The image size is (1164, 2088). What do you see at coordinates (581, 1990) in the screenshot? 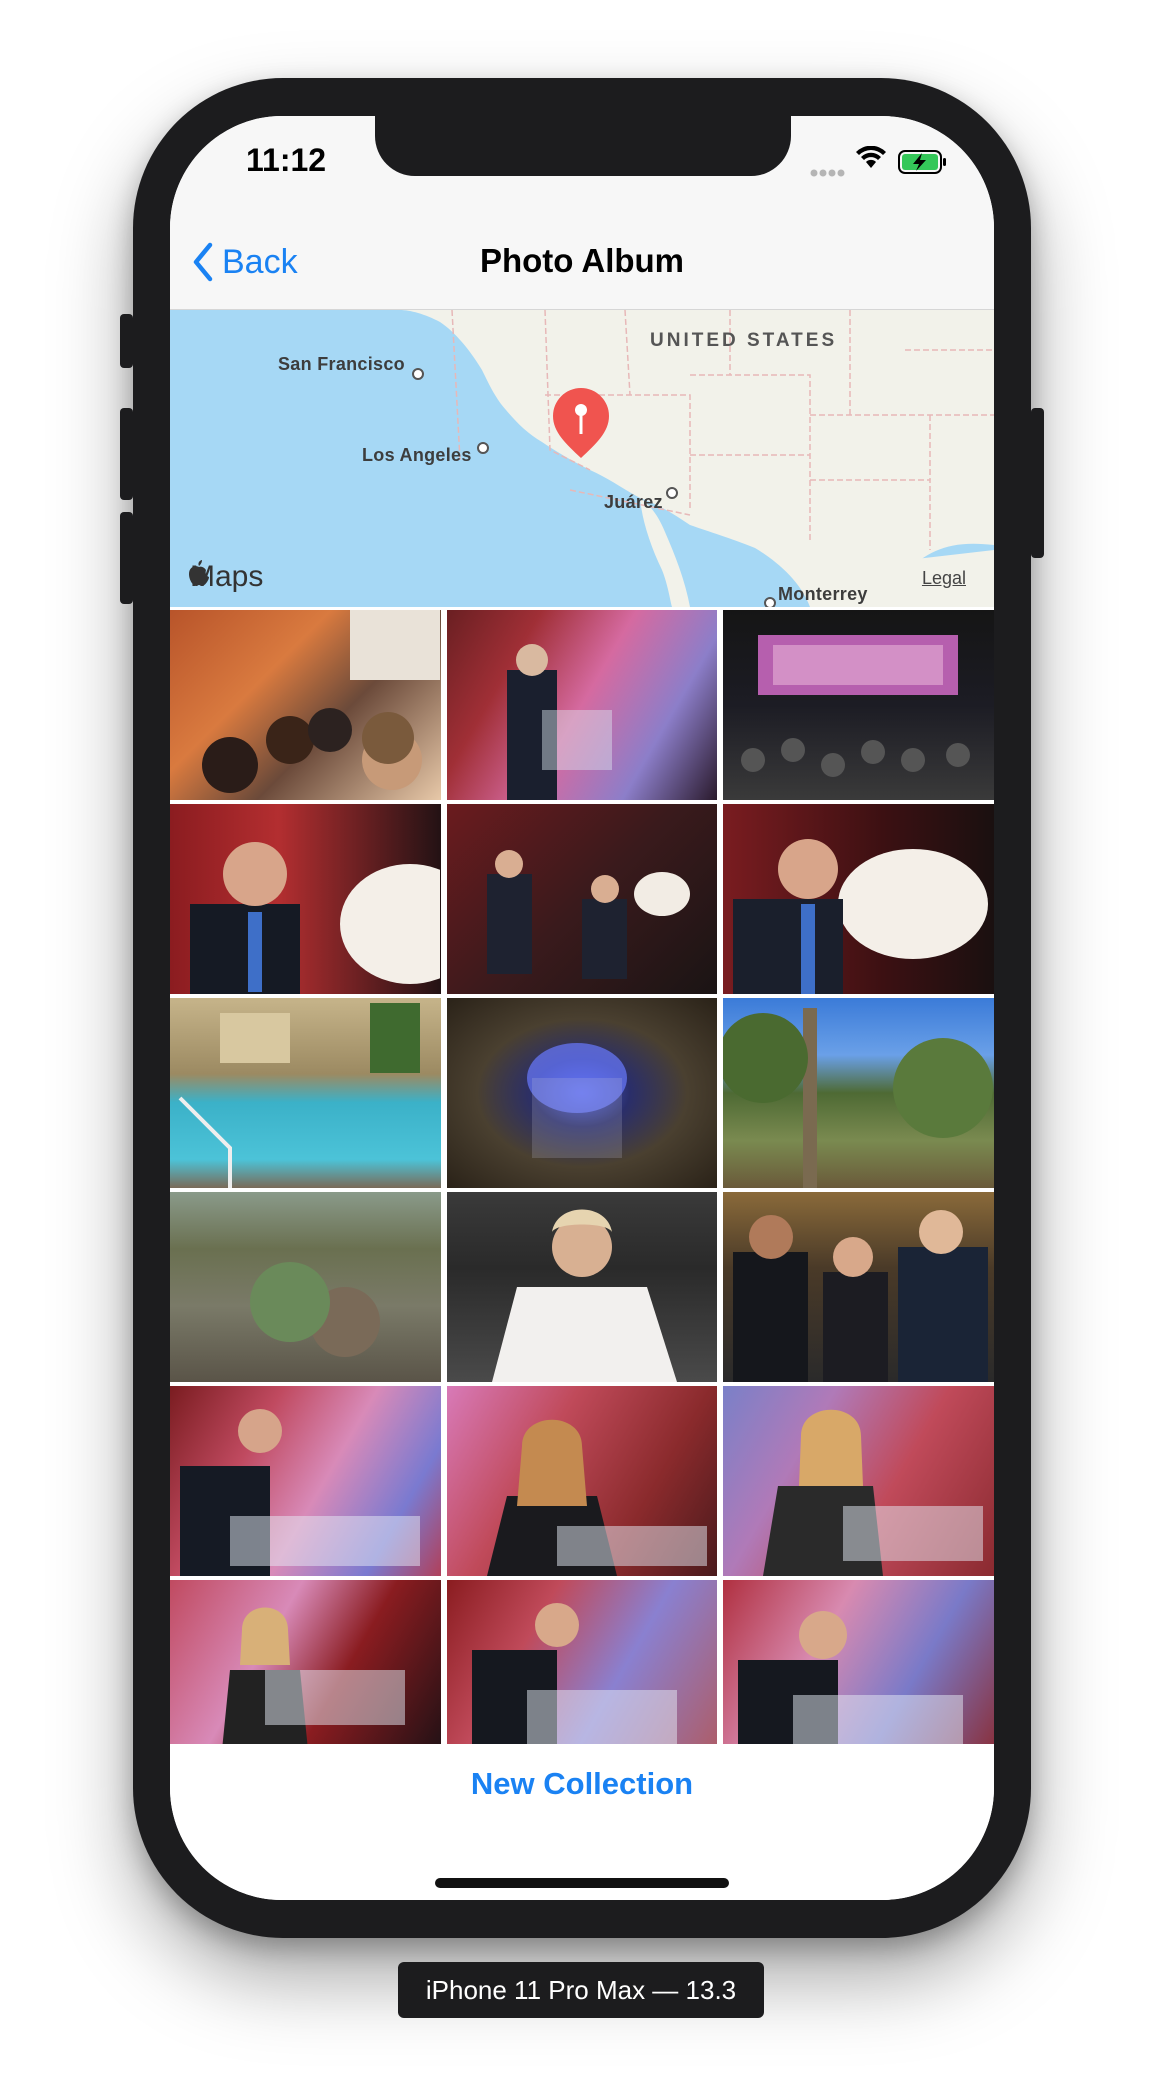
I see `simulator-device-label: iPhone 11 Pro Max — 13.3` at bounding box center [581, 1990].